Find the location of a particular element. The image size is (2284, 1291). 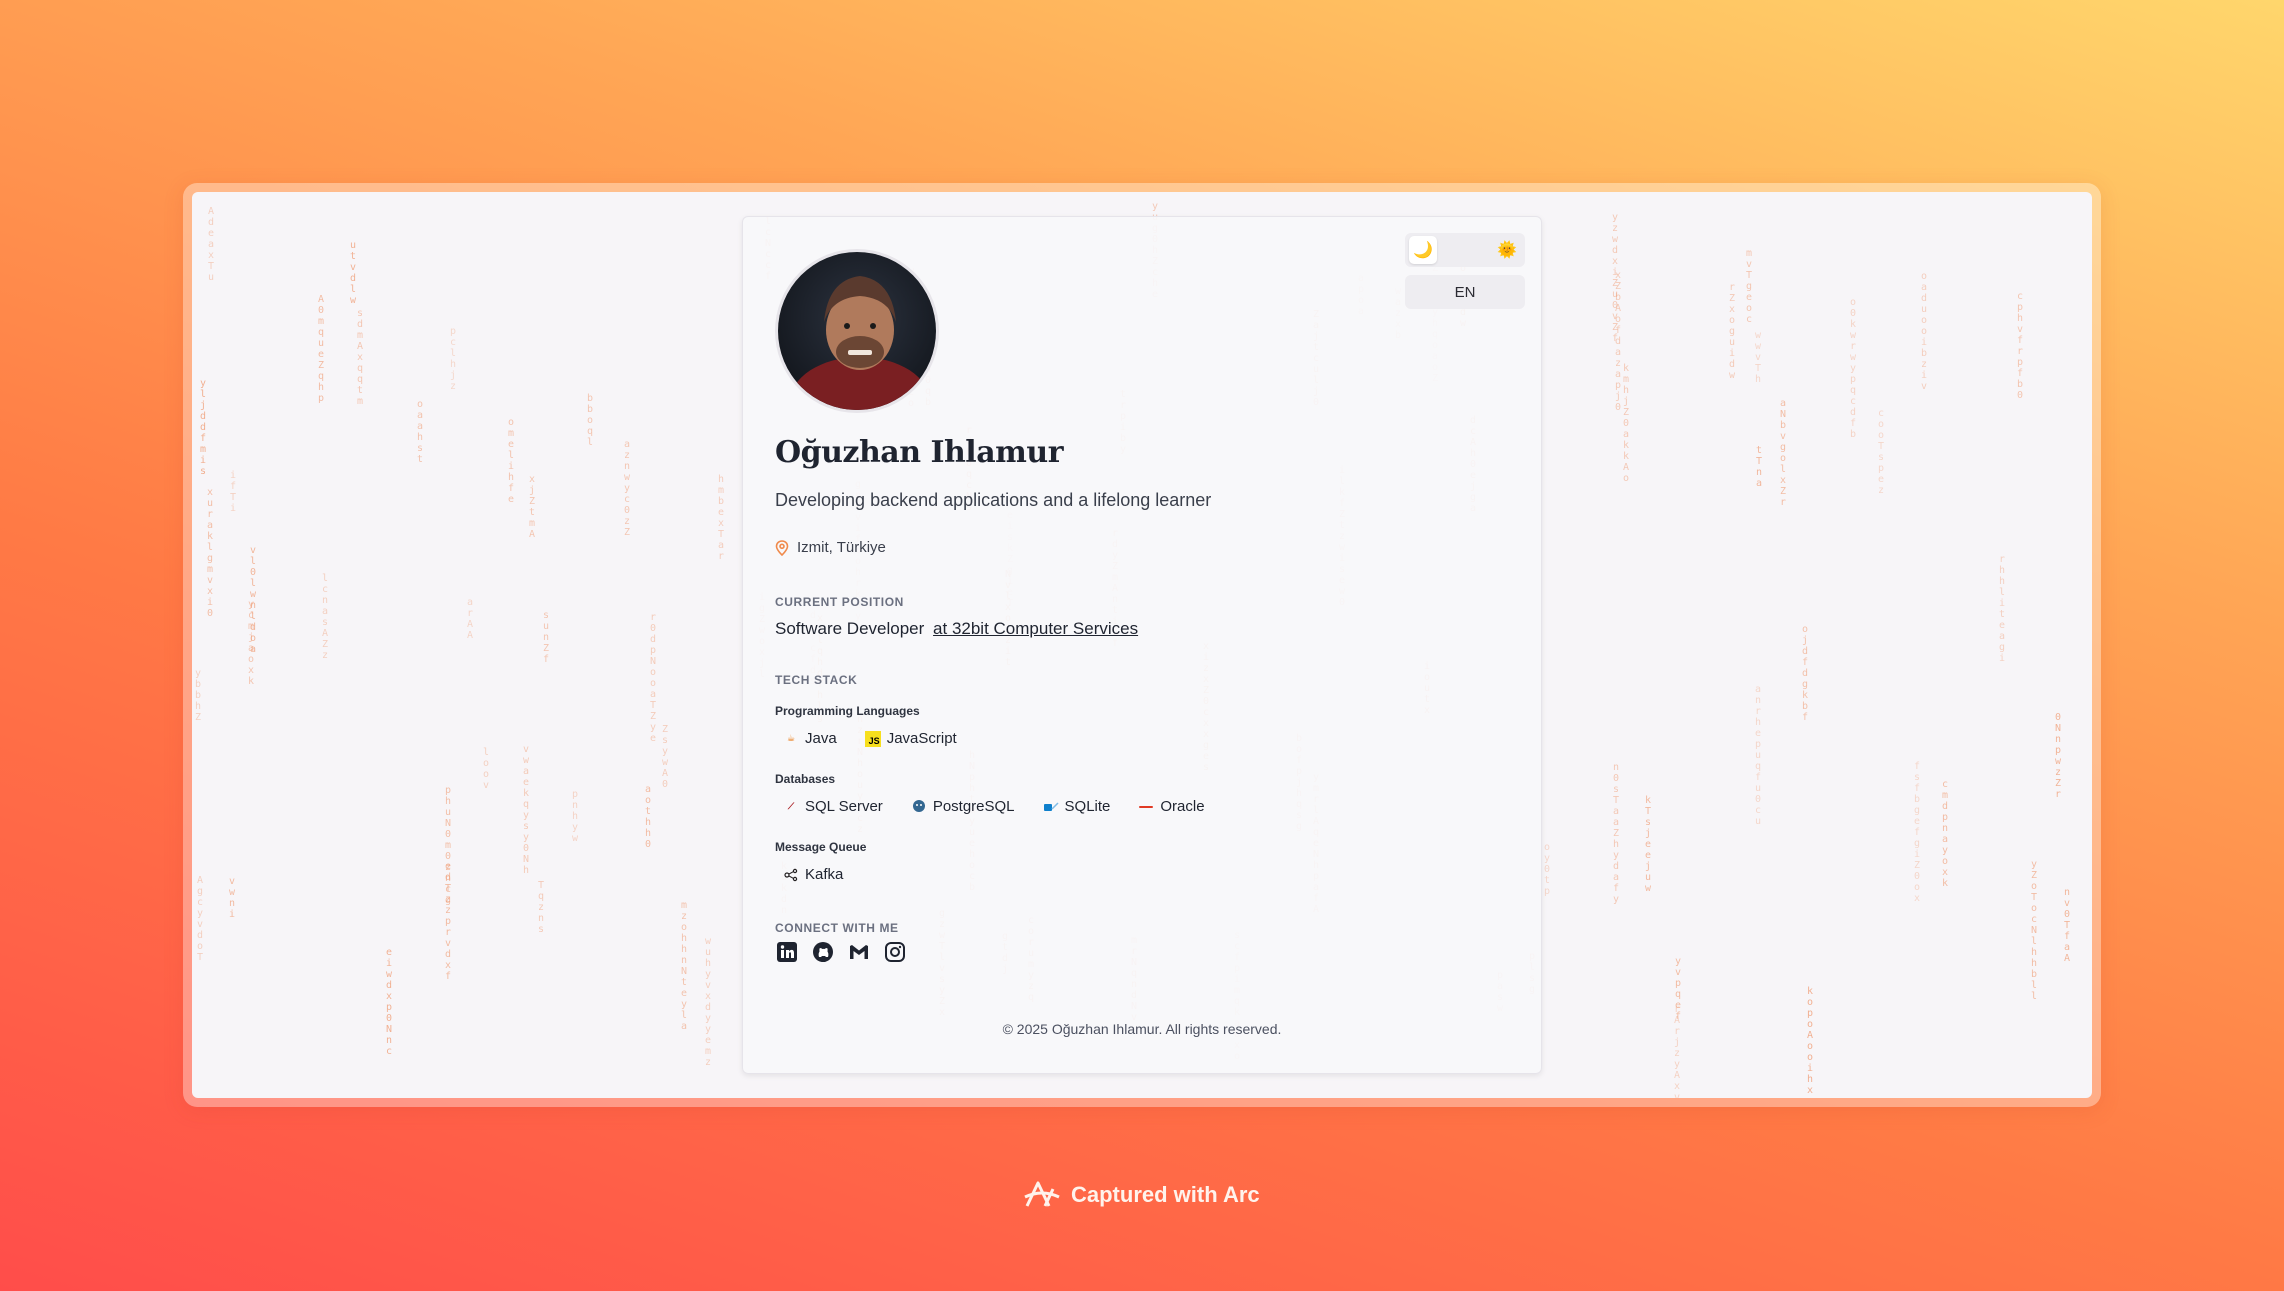

rain-column: kTsjeejuw is located at coordinates (1648, 844).